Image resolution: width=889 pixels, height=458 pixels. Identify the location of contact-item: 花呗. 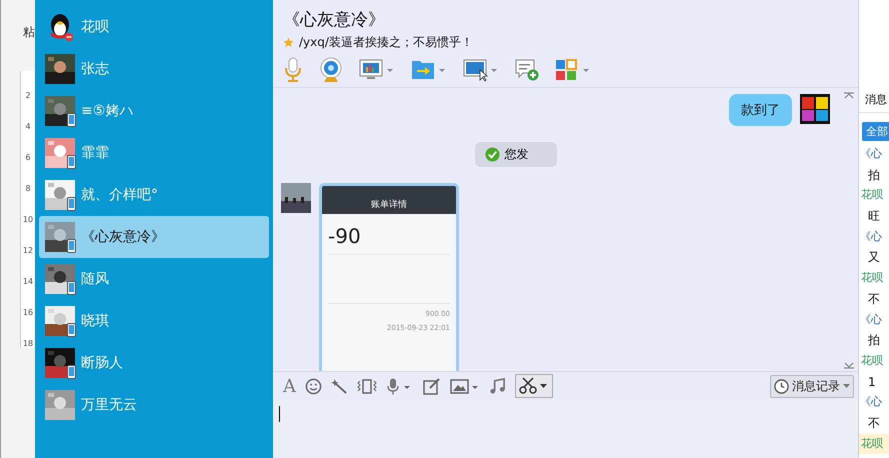
(154, 27).